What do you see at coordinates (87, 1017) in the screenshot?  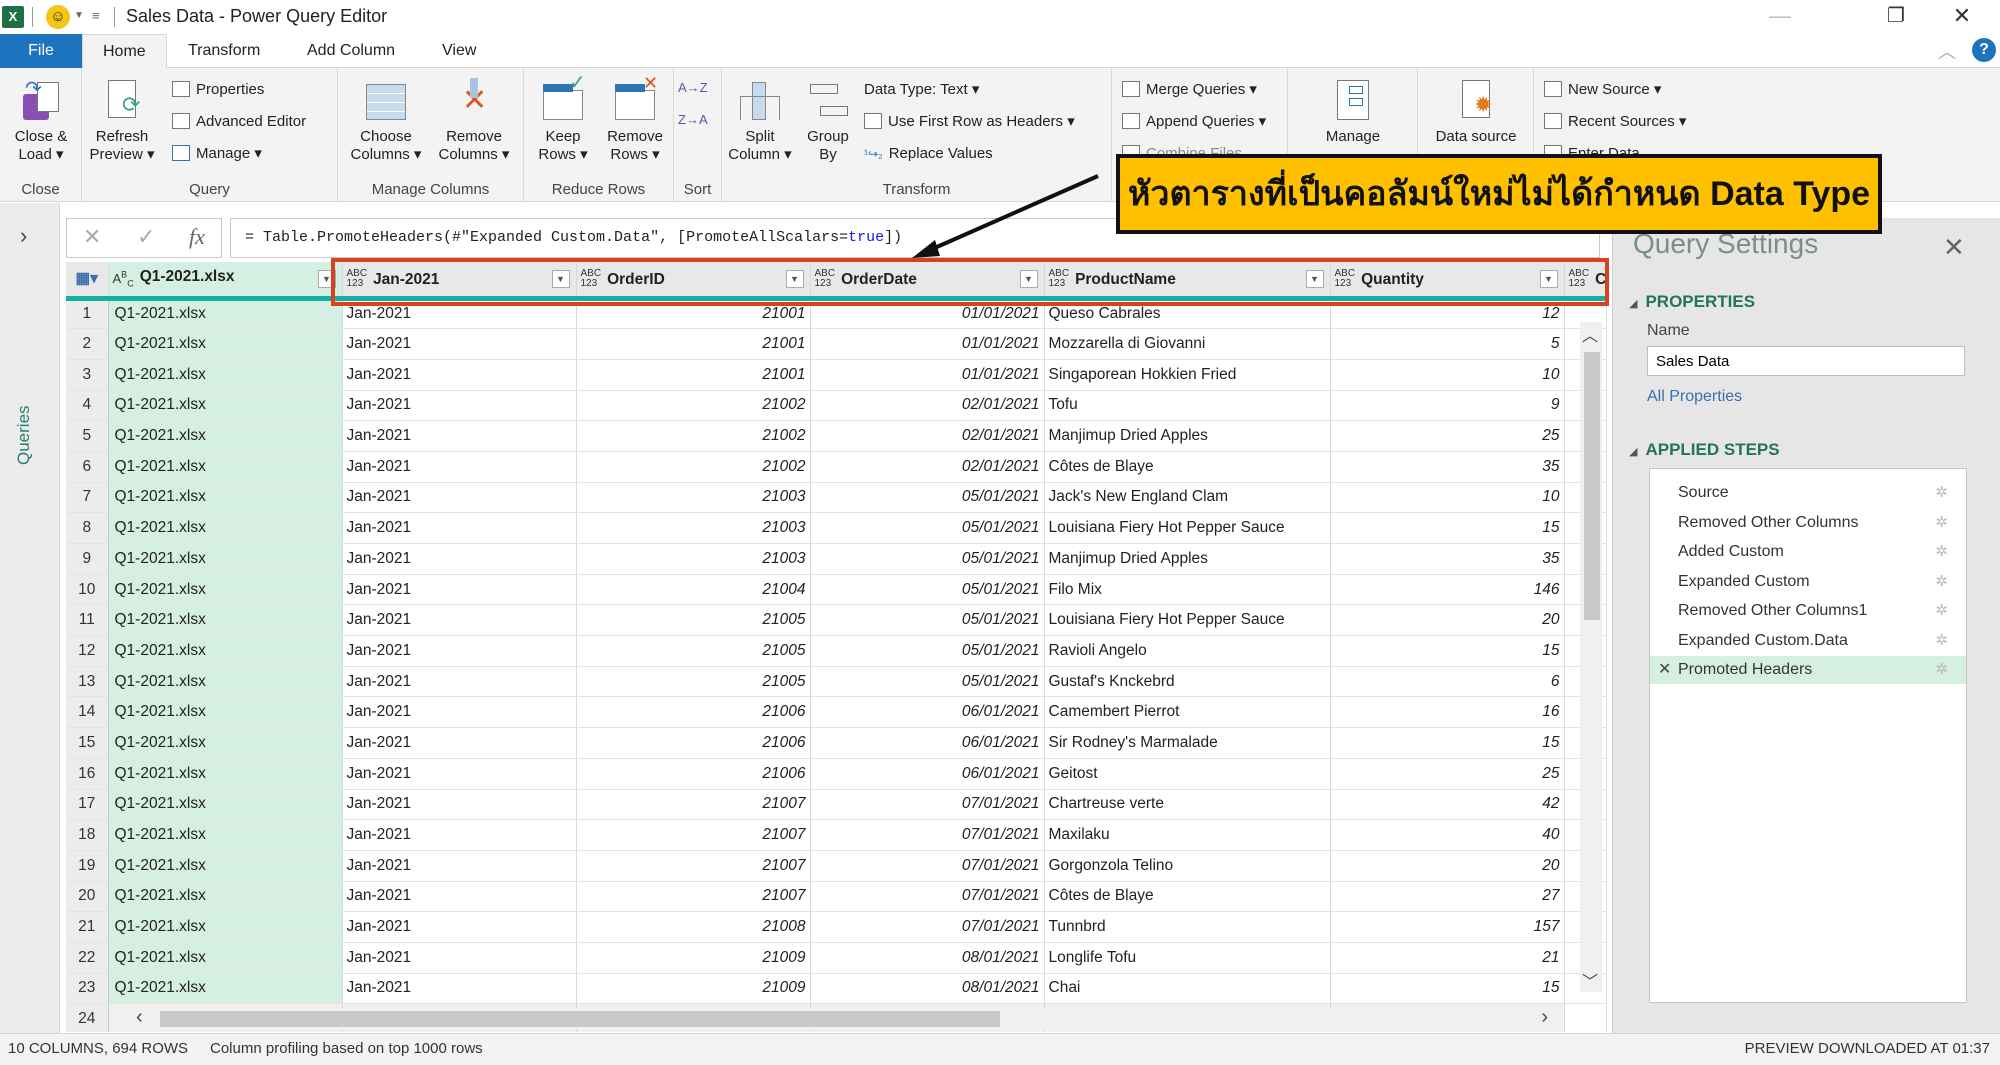 I see `row-number: 24` at bounding box center [87, 1017].